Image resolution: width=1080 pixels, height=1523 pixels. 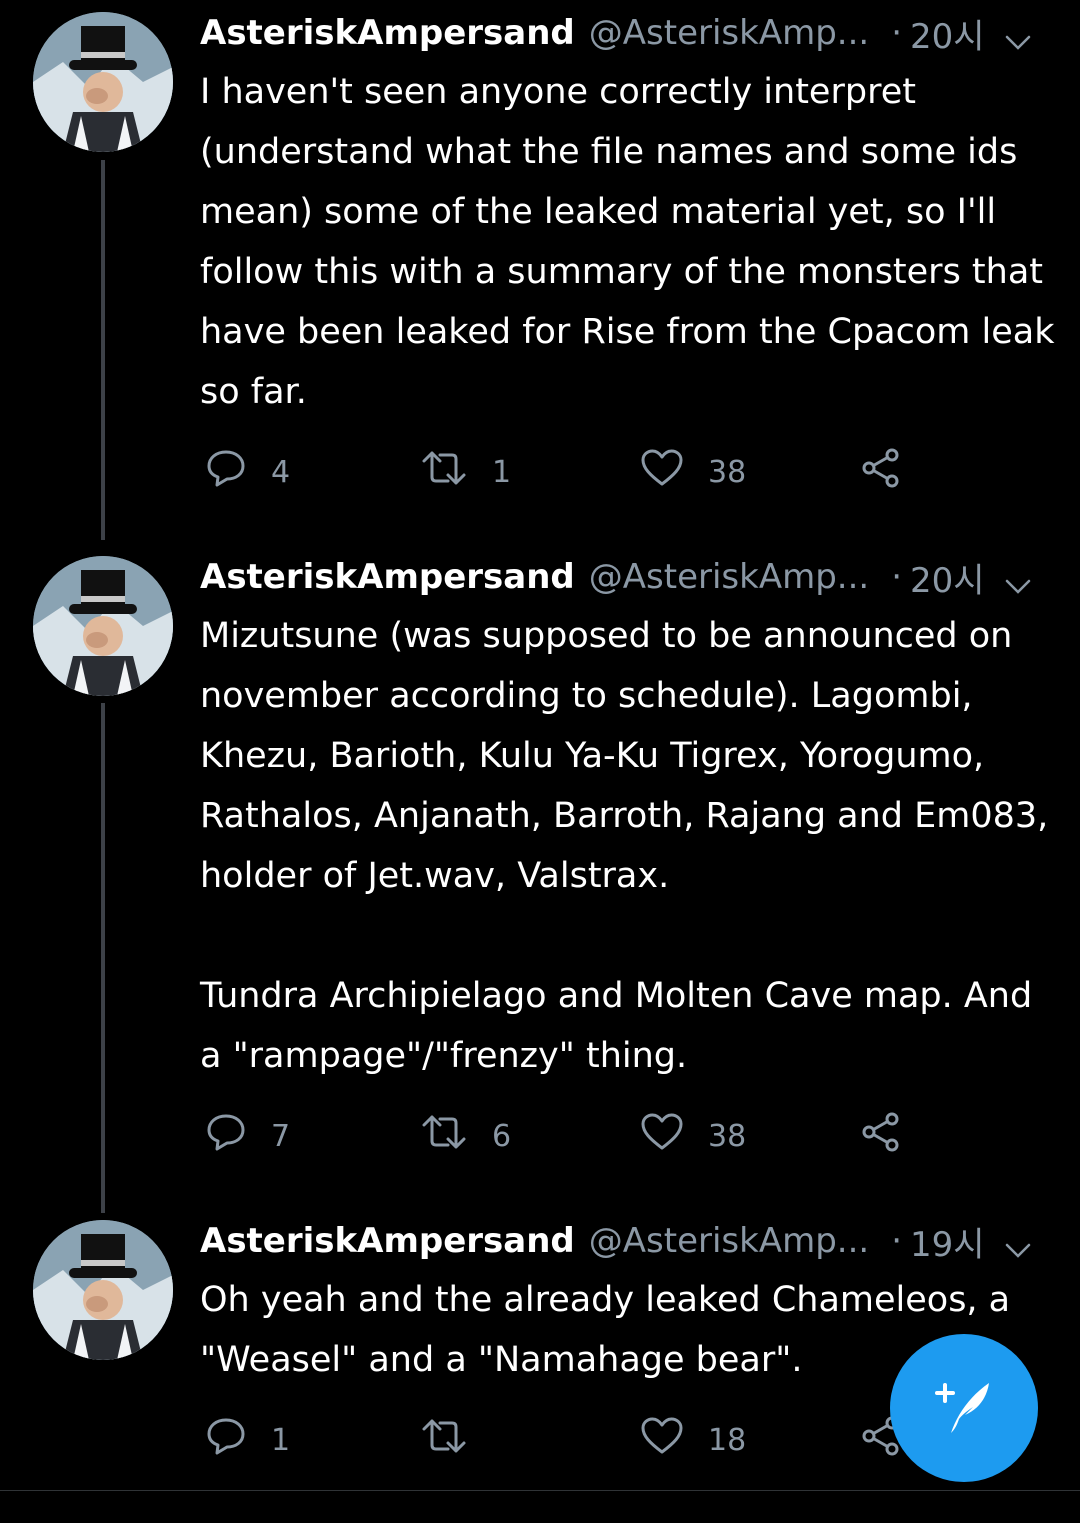 What do you see at coordinates (281, 1440) in the screenshot?
I see `reply-count: 1` at bounding box center [281, 1440].